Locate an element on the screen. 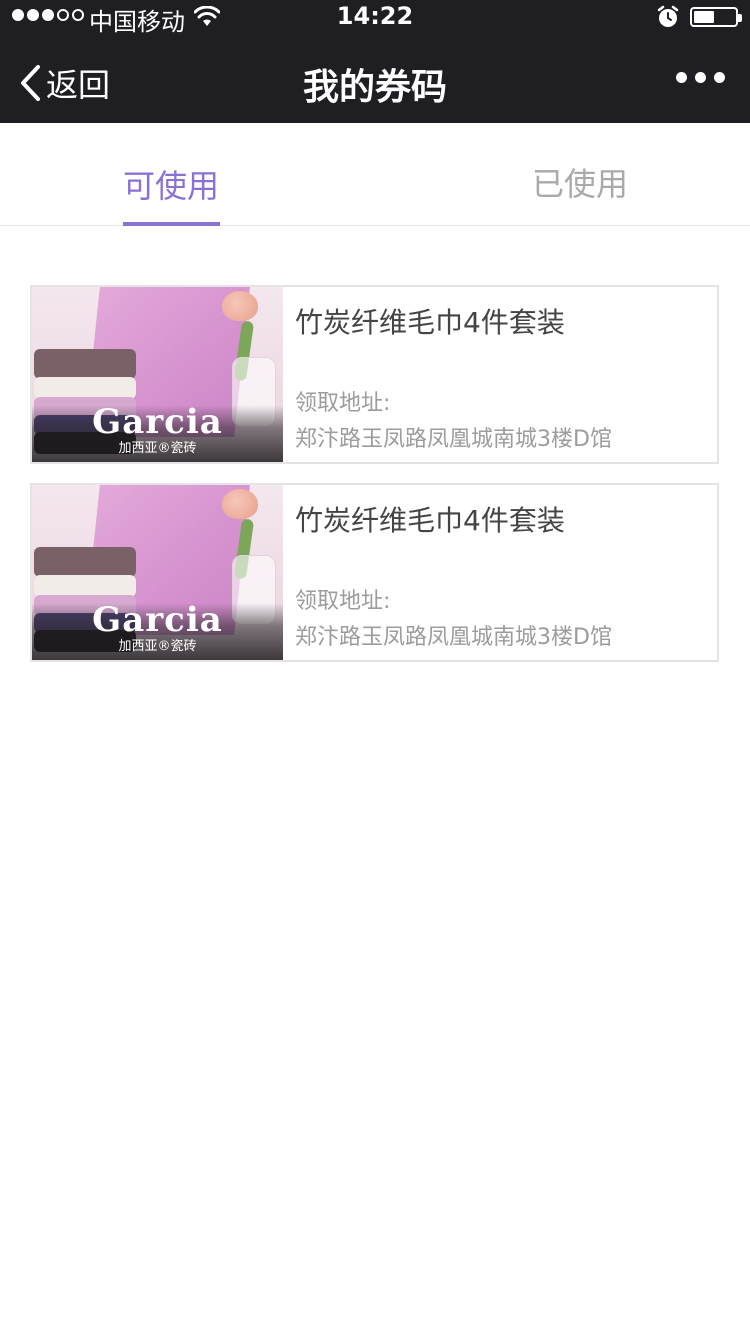 Image resolution: width=750 pixels, height=1334 pixels. active-tab-indicator is located at coordinates (171, 224).